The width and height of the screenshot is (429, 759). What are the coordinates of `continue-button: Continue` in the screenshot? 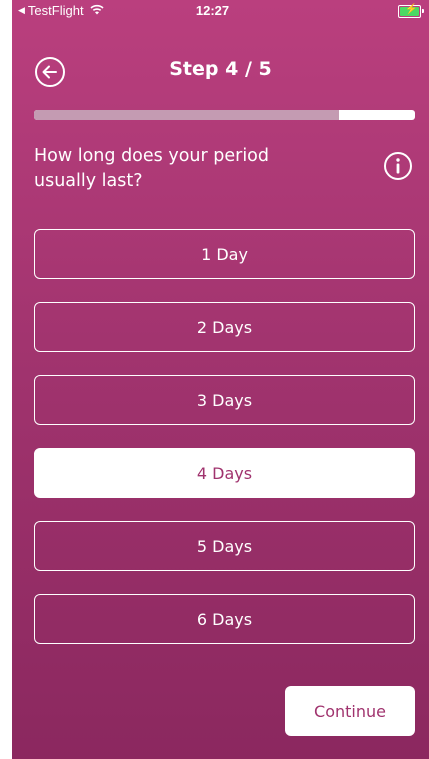 It's located at (350, 711).